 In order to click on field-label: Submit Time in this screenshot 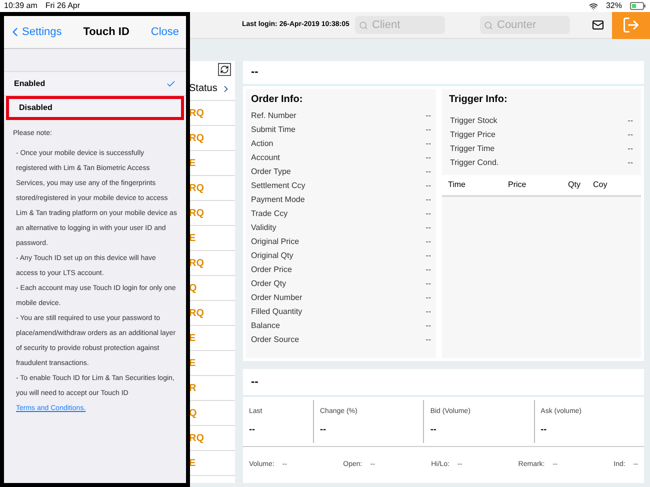, I will do `click(273, 130)`.